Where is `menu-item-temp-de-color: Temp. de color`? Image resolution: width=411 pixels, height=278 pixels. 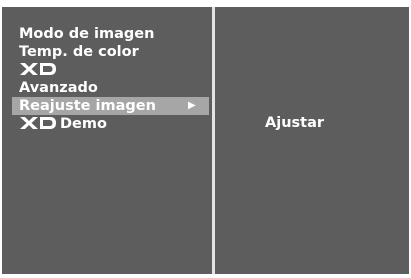 menu-item-temp-de-color: Temp. de color is located at coordinates (107, 52).